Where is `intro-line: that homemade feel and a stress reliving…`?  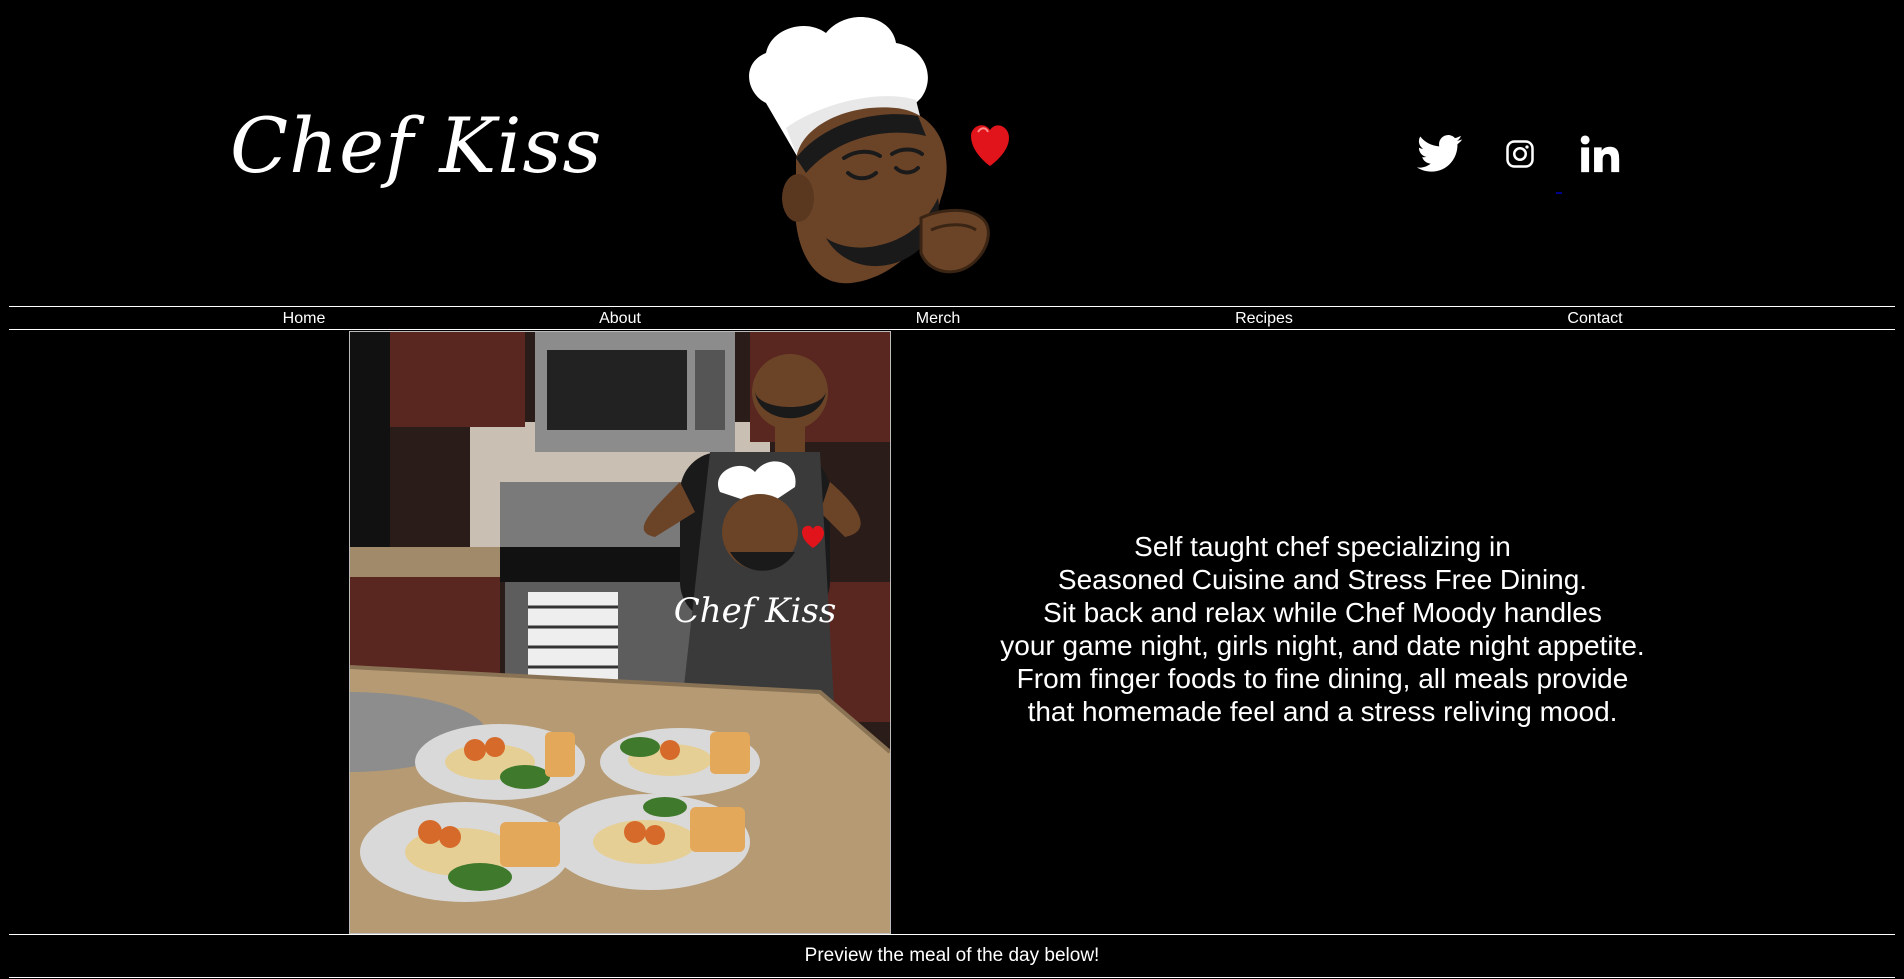
intro-line: that homemade feel and a stress reliving… is located at coordinates (1322, 711).